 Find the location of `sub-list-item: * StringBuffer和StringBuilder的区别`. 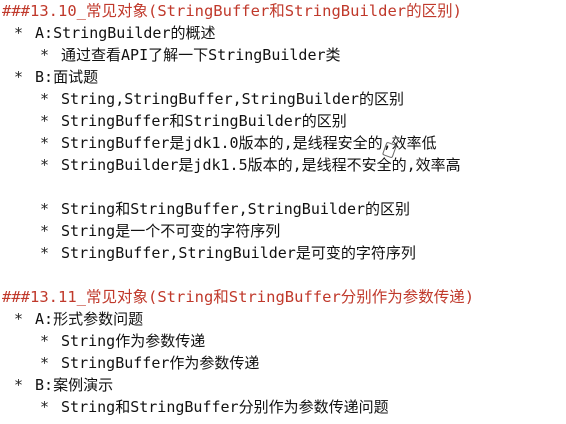

sub-list-item: * StringBuffer和StringBuilder的区别 is located at coordinates (193, 121).